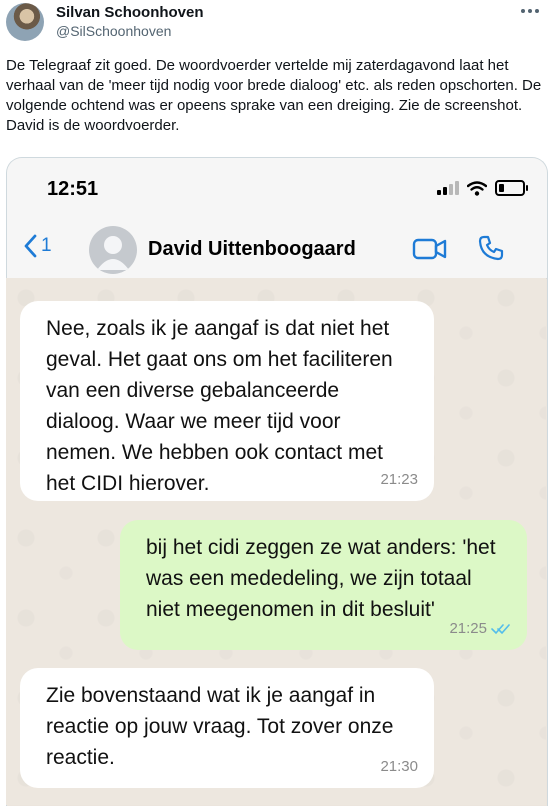 This screenshot has width=555, height=806. I want to click on message-time: 21:30, so click(399, 766).